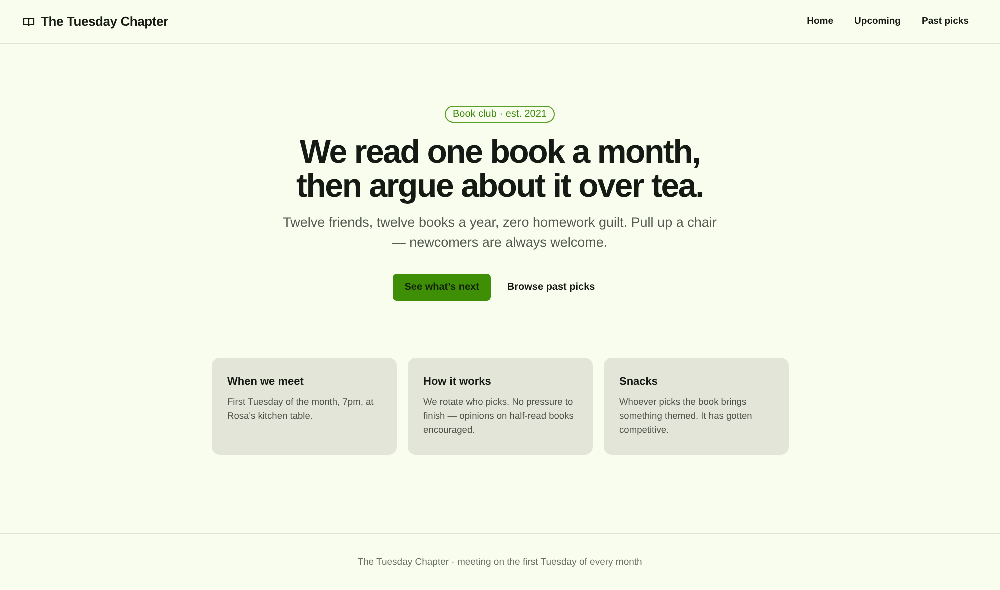 The height and width of the screenshot is (590, 1000). What do you see at coordinates (104, 21) in the screenshot?
I see `brand-name: The Tuesday Chapter` at bounding box center [104, 21].